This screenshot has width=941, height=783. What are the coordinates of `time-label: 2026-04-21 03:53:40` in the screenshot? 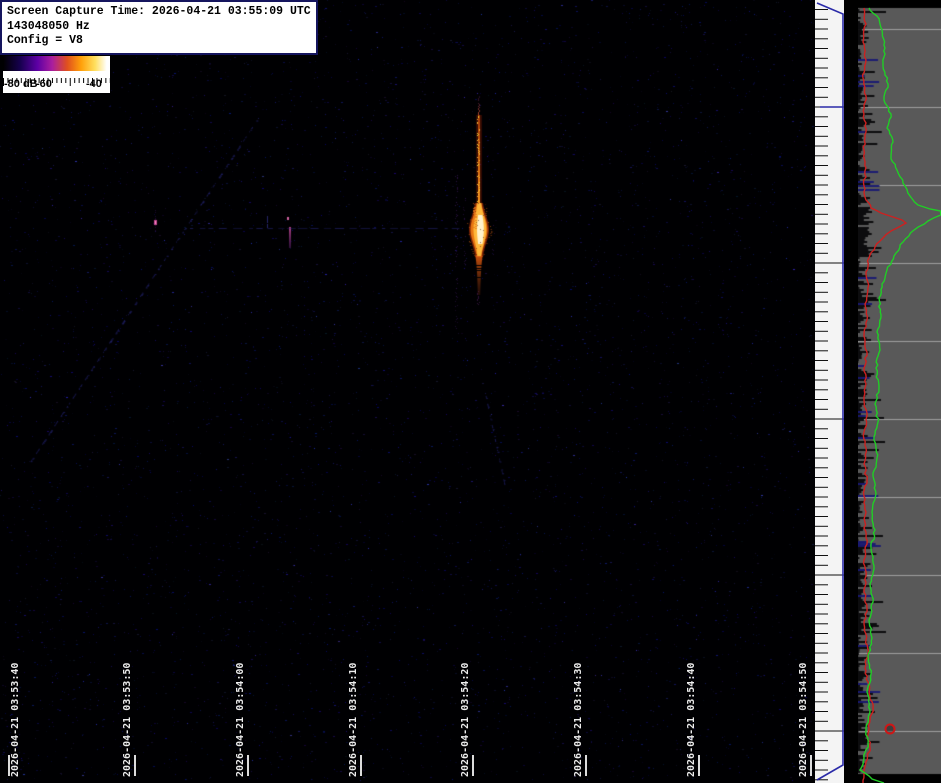 It's located at (15, 719).